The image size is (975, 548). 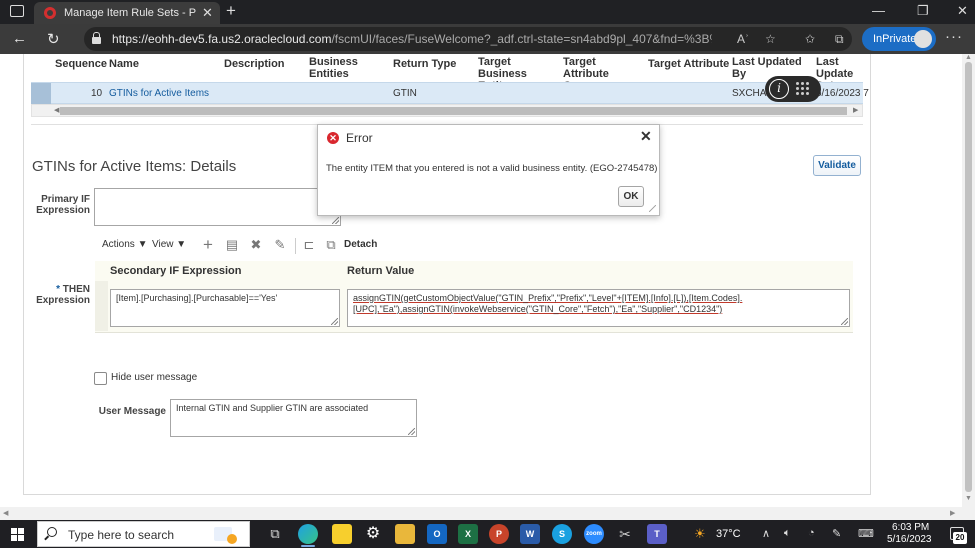 I want to click on column-header-business-entities: Business Entities, so click(x=344, y=68).